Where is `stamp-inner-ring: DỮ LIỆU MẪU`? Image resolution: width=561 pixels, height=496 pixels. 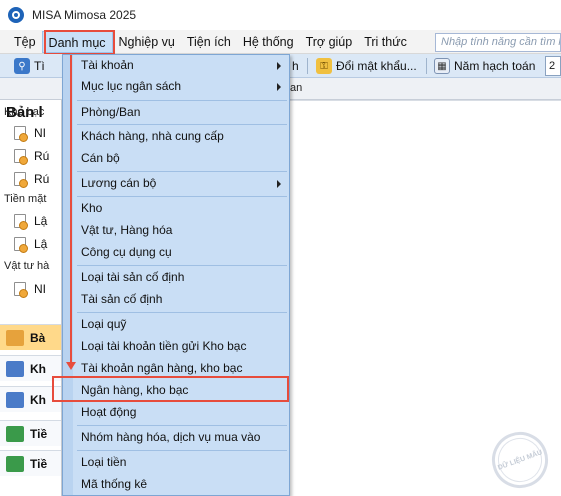
stamp-inner-ring: DỮ LIỆU MẪU is located at coordinates (520, 460).